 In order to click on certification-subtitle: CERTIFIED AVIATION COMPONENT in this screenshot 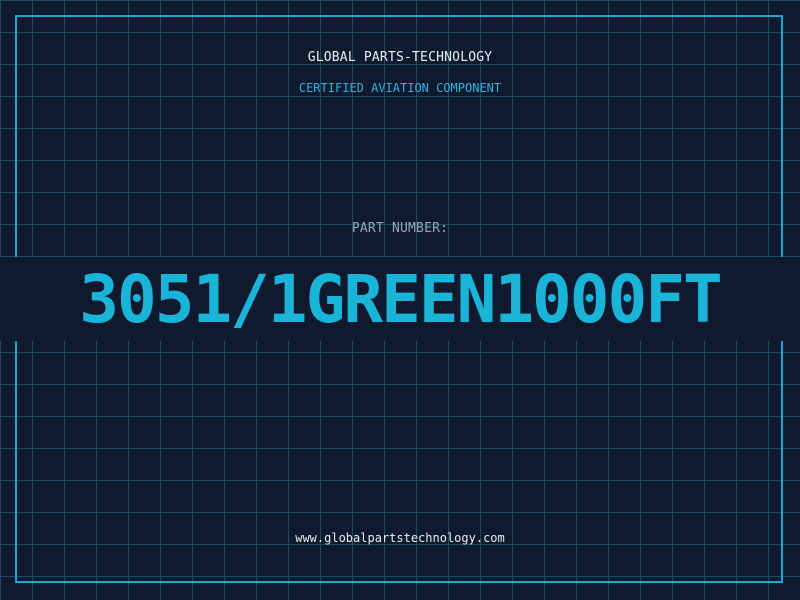, I will do `click(400, 88)`.